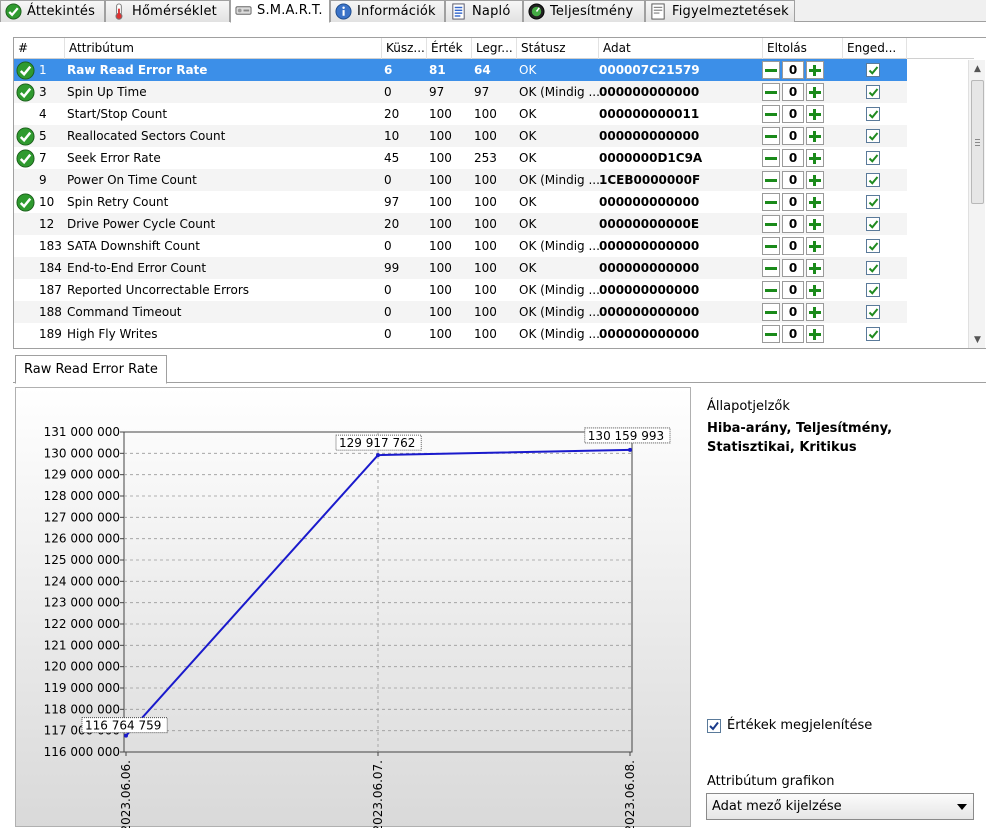  What do you see at coordinates (460, 70) in the screenshot?
I see `table-row: 1 Raw Read Error Rate 6 81 64 OK 000007C21579 0` at bounding box center [460, 70].